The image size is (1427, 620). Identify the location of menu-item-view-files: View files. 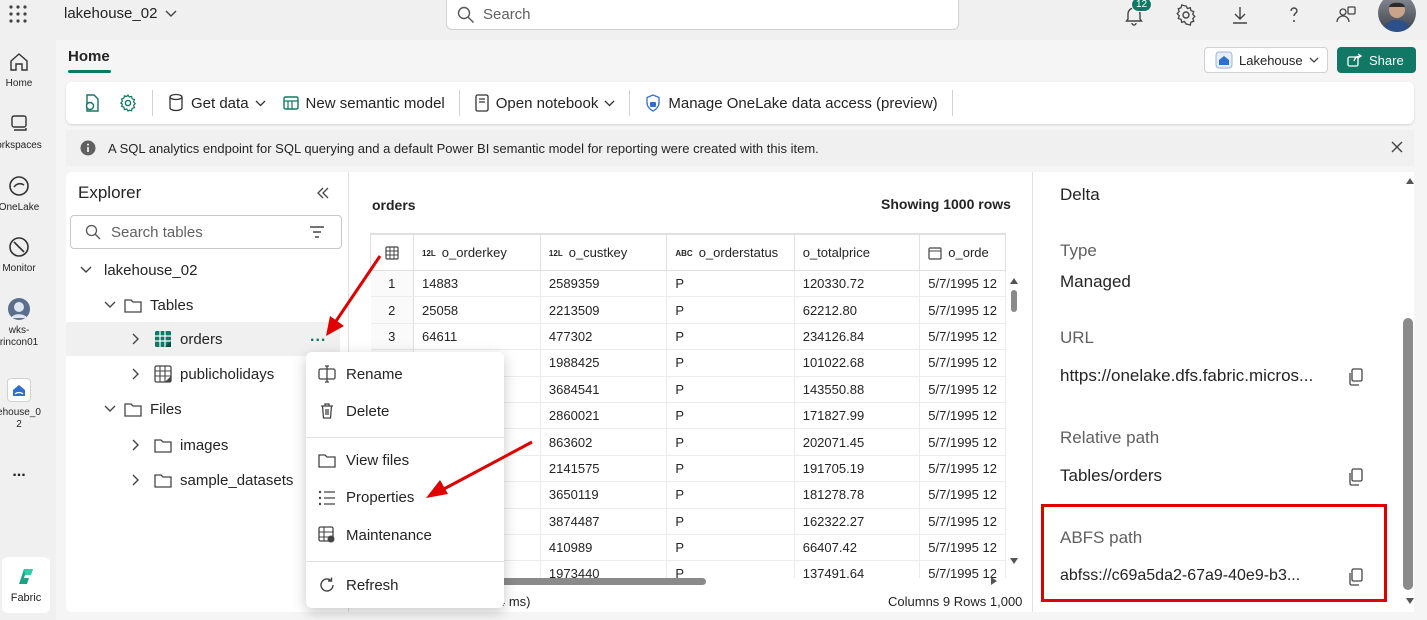
(363, 460).